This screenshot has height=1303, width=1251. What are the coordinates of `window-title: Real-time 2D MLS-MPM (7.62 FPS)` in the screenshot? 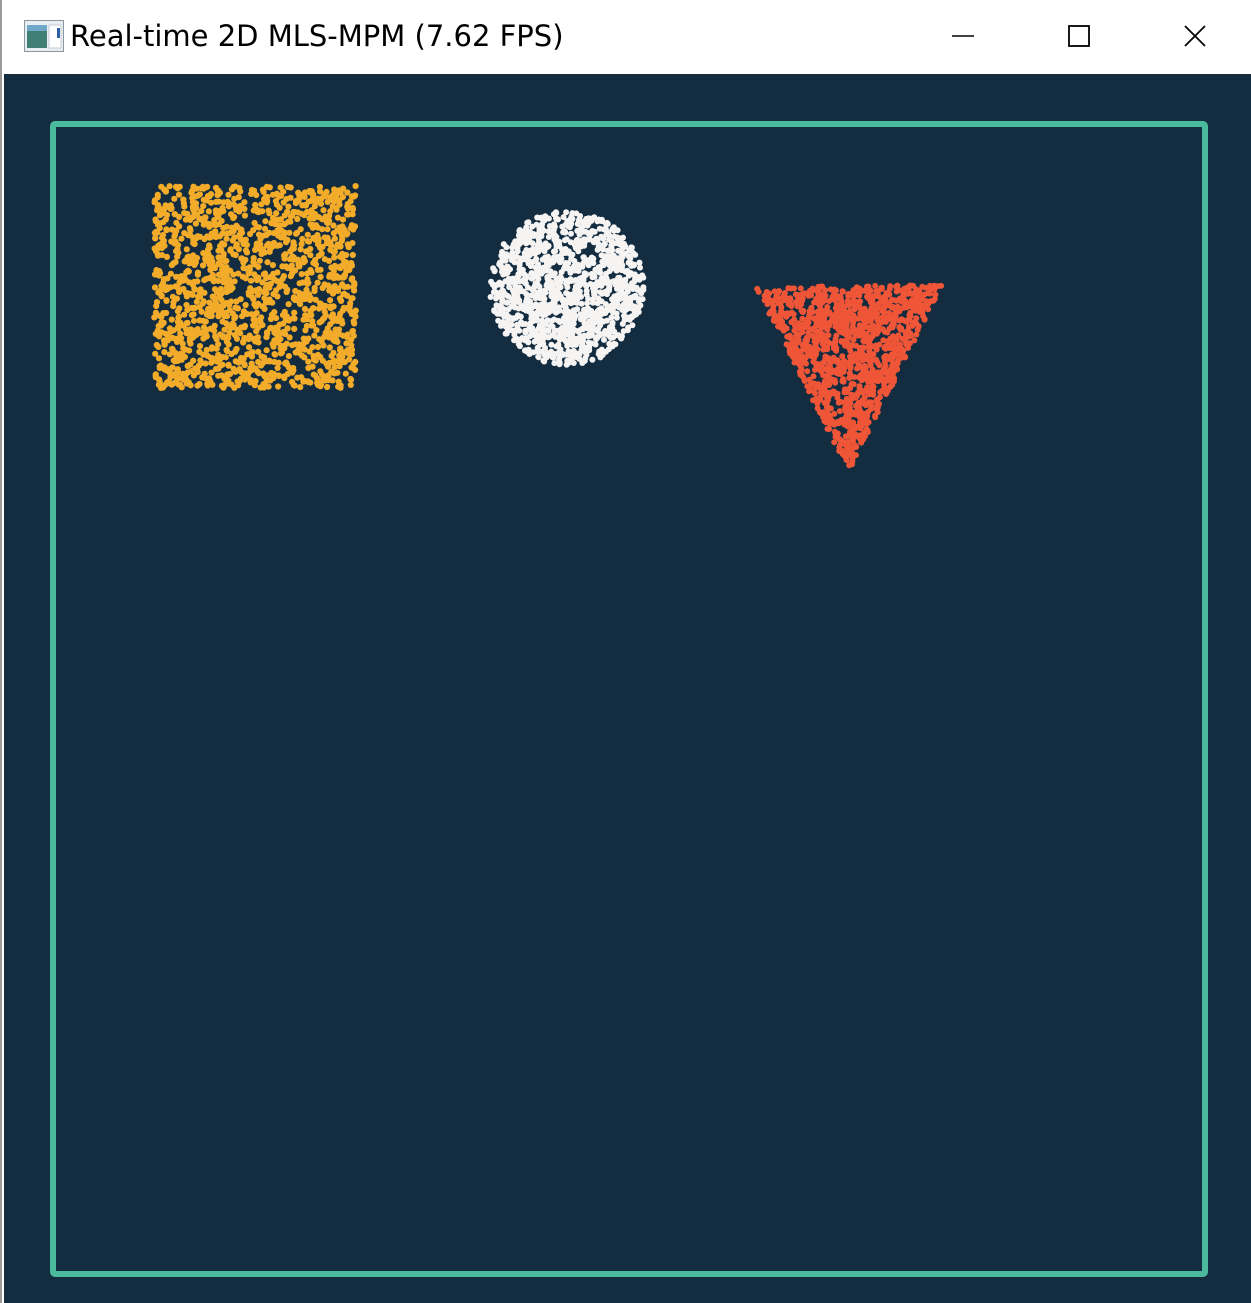 It's located at (317, 36).